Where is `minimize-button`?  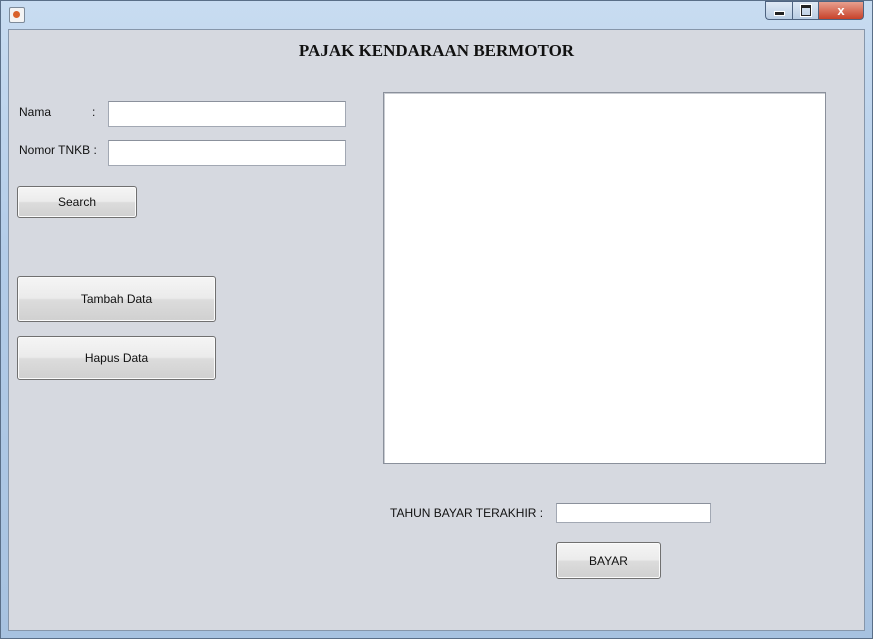 minimize-button is located at coordinates (778, 10).